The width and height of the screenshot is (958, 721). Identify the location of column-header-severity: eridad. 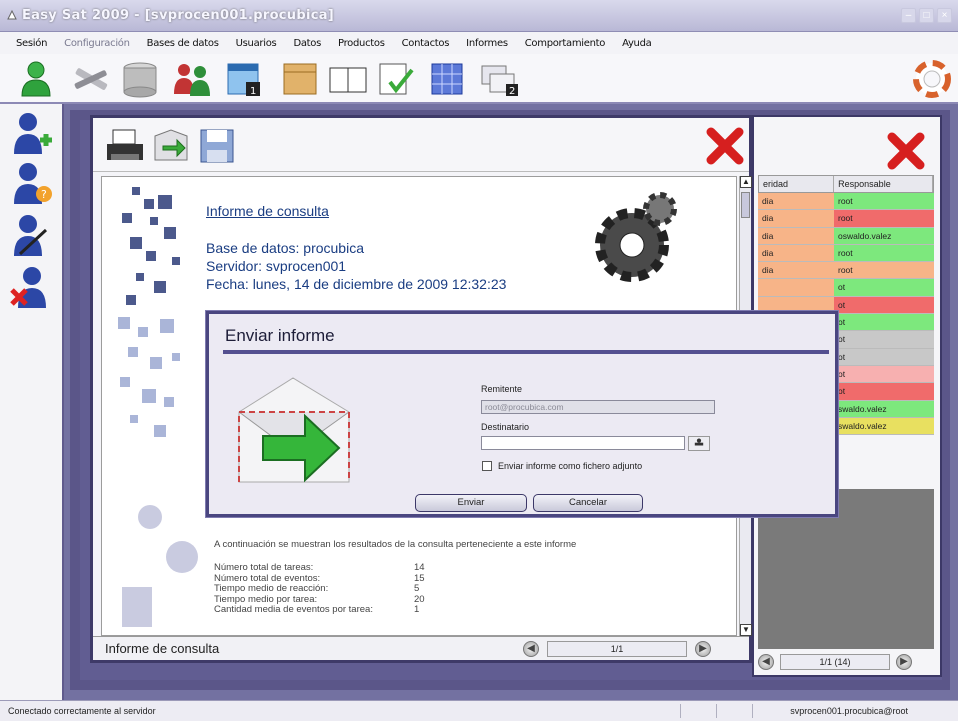
(797, 184).